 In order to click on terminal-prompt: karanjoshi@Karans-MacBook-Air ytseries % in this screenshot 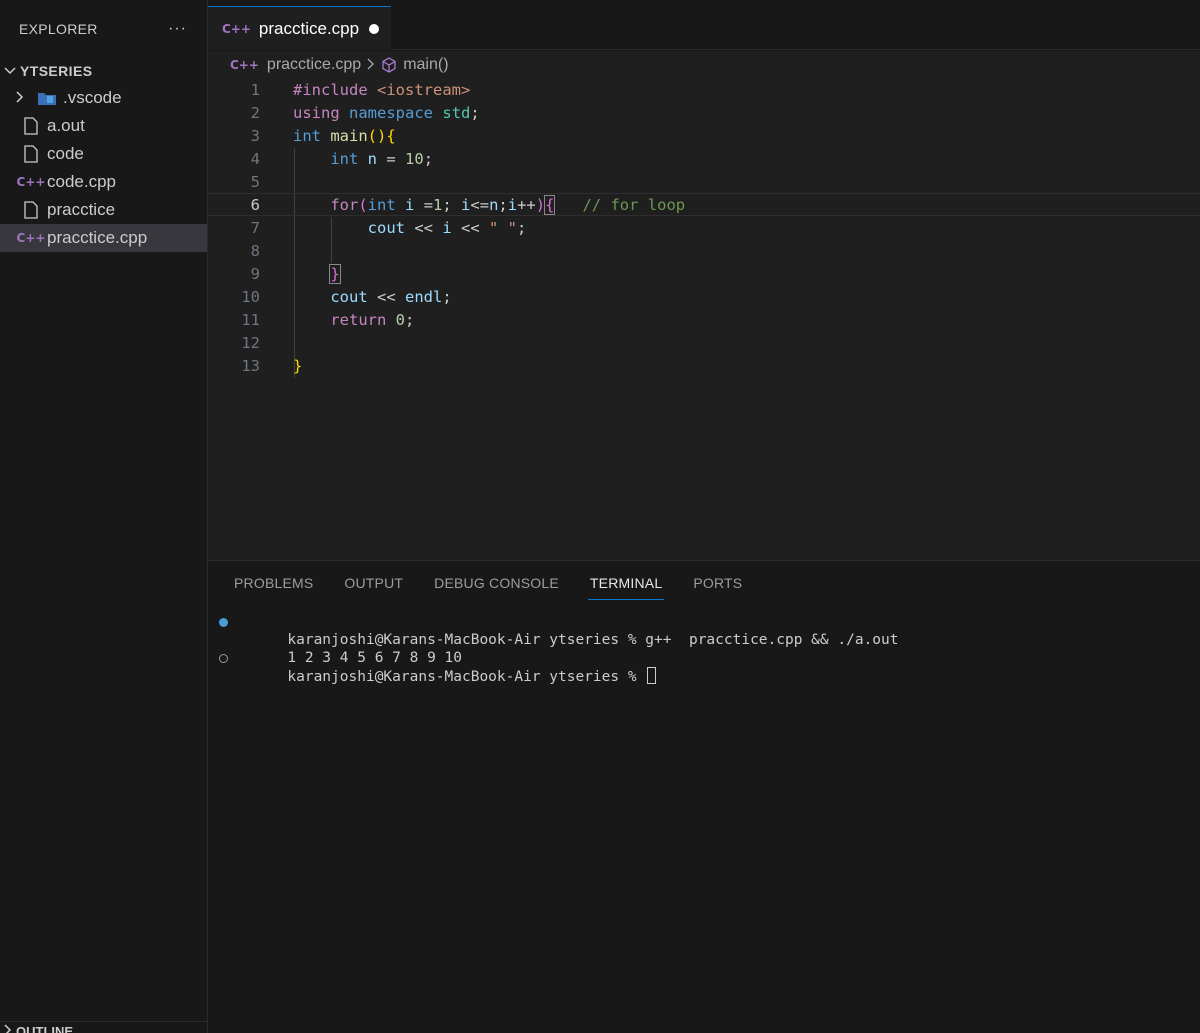, I will do `click(466, 677)`.